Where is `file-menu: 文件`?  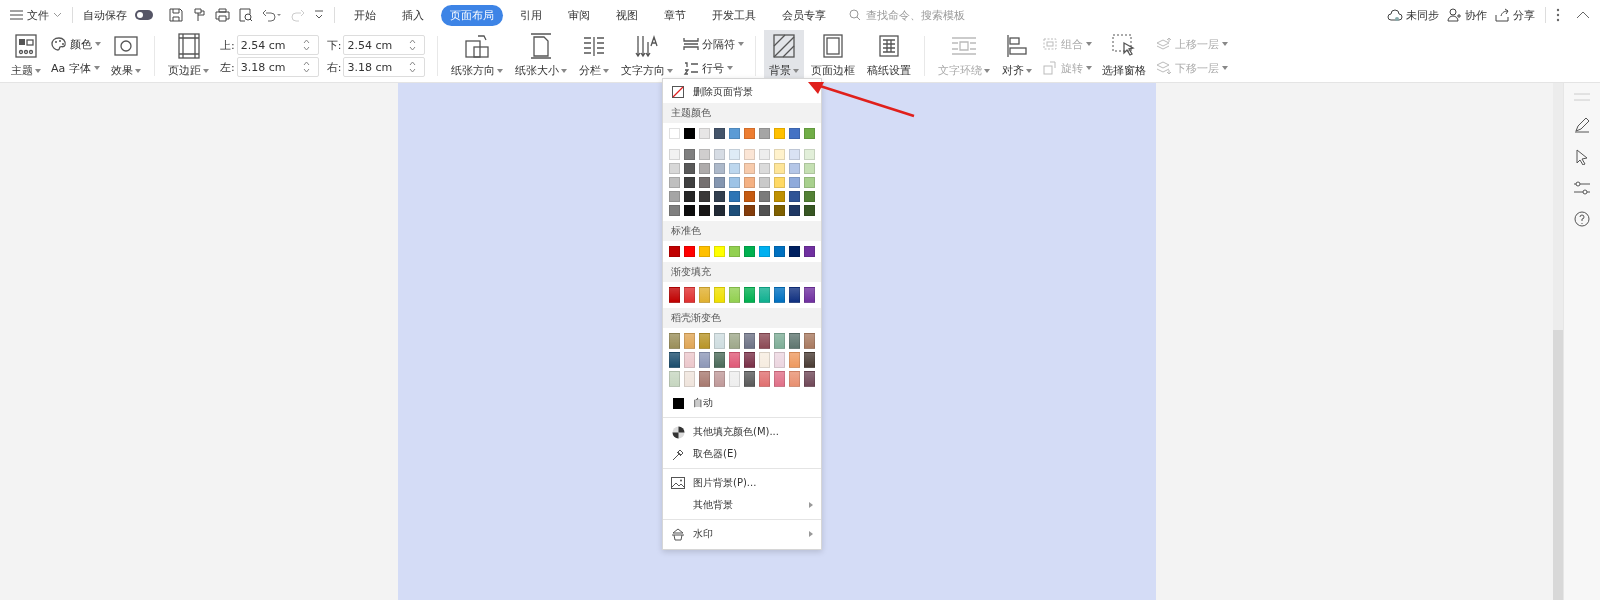 file-menu: 文件 is located at coordinates (36, 15).